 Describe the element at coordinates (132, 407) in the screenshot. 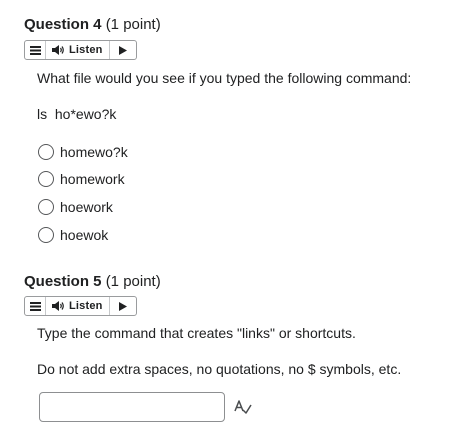

I see `answer-input` at that location.